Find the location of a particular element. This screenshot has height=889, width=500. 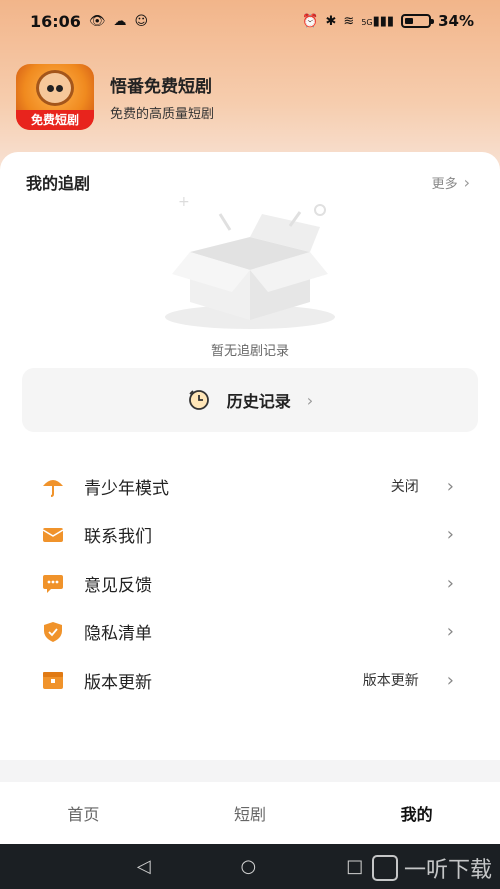

watermark-text: 一听下载 is located at coordinates (447, 870).